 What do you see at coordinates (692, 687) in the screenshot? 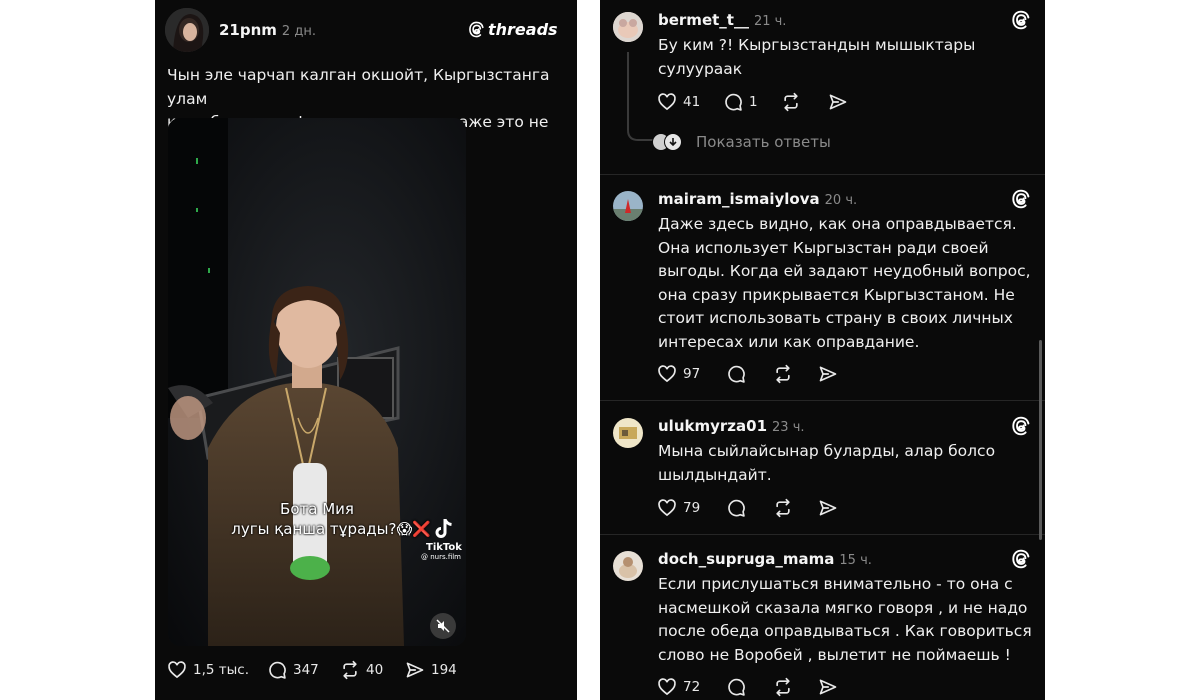
I see `like-count: 72` at bounding box center [692, 687].